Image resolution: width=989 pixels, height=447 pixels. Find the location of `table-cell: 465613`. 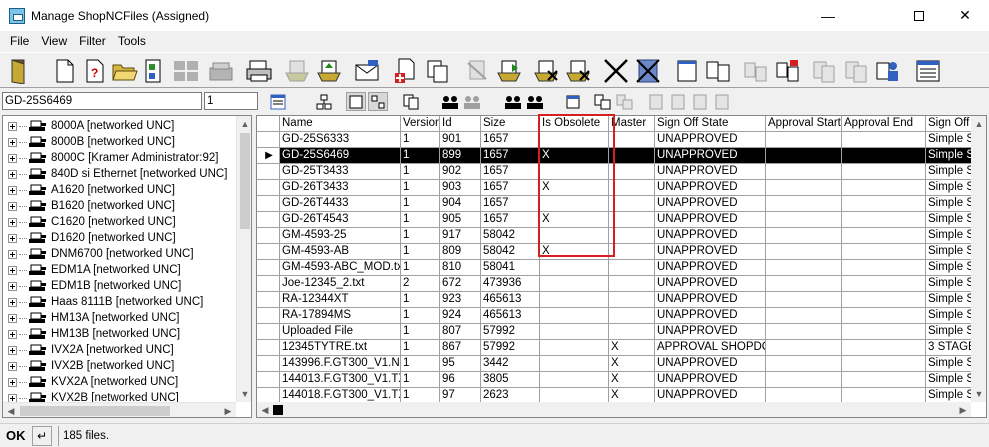

table-cell: 465613 is located at coordinates (510, 316).